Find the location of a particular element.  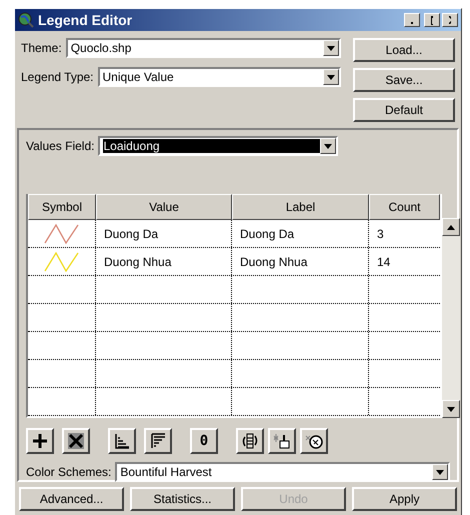

plus-icon is located at coordinates (40, 441).